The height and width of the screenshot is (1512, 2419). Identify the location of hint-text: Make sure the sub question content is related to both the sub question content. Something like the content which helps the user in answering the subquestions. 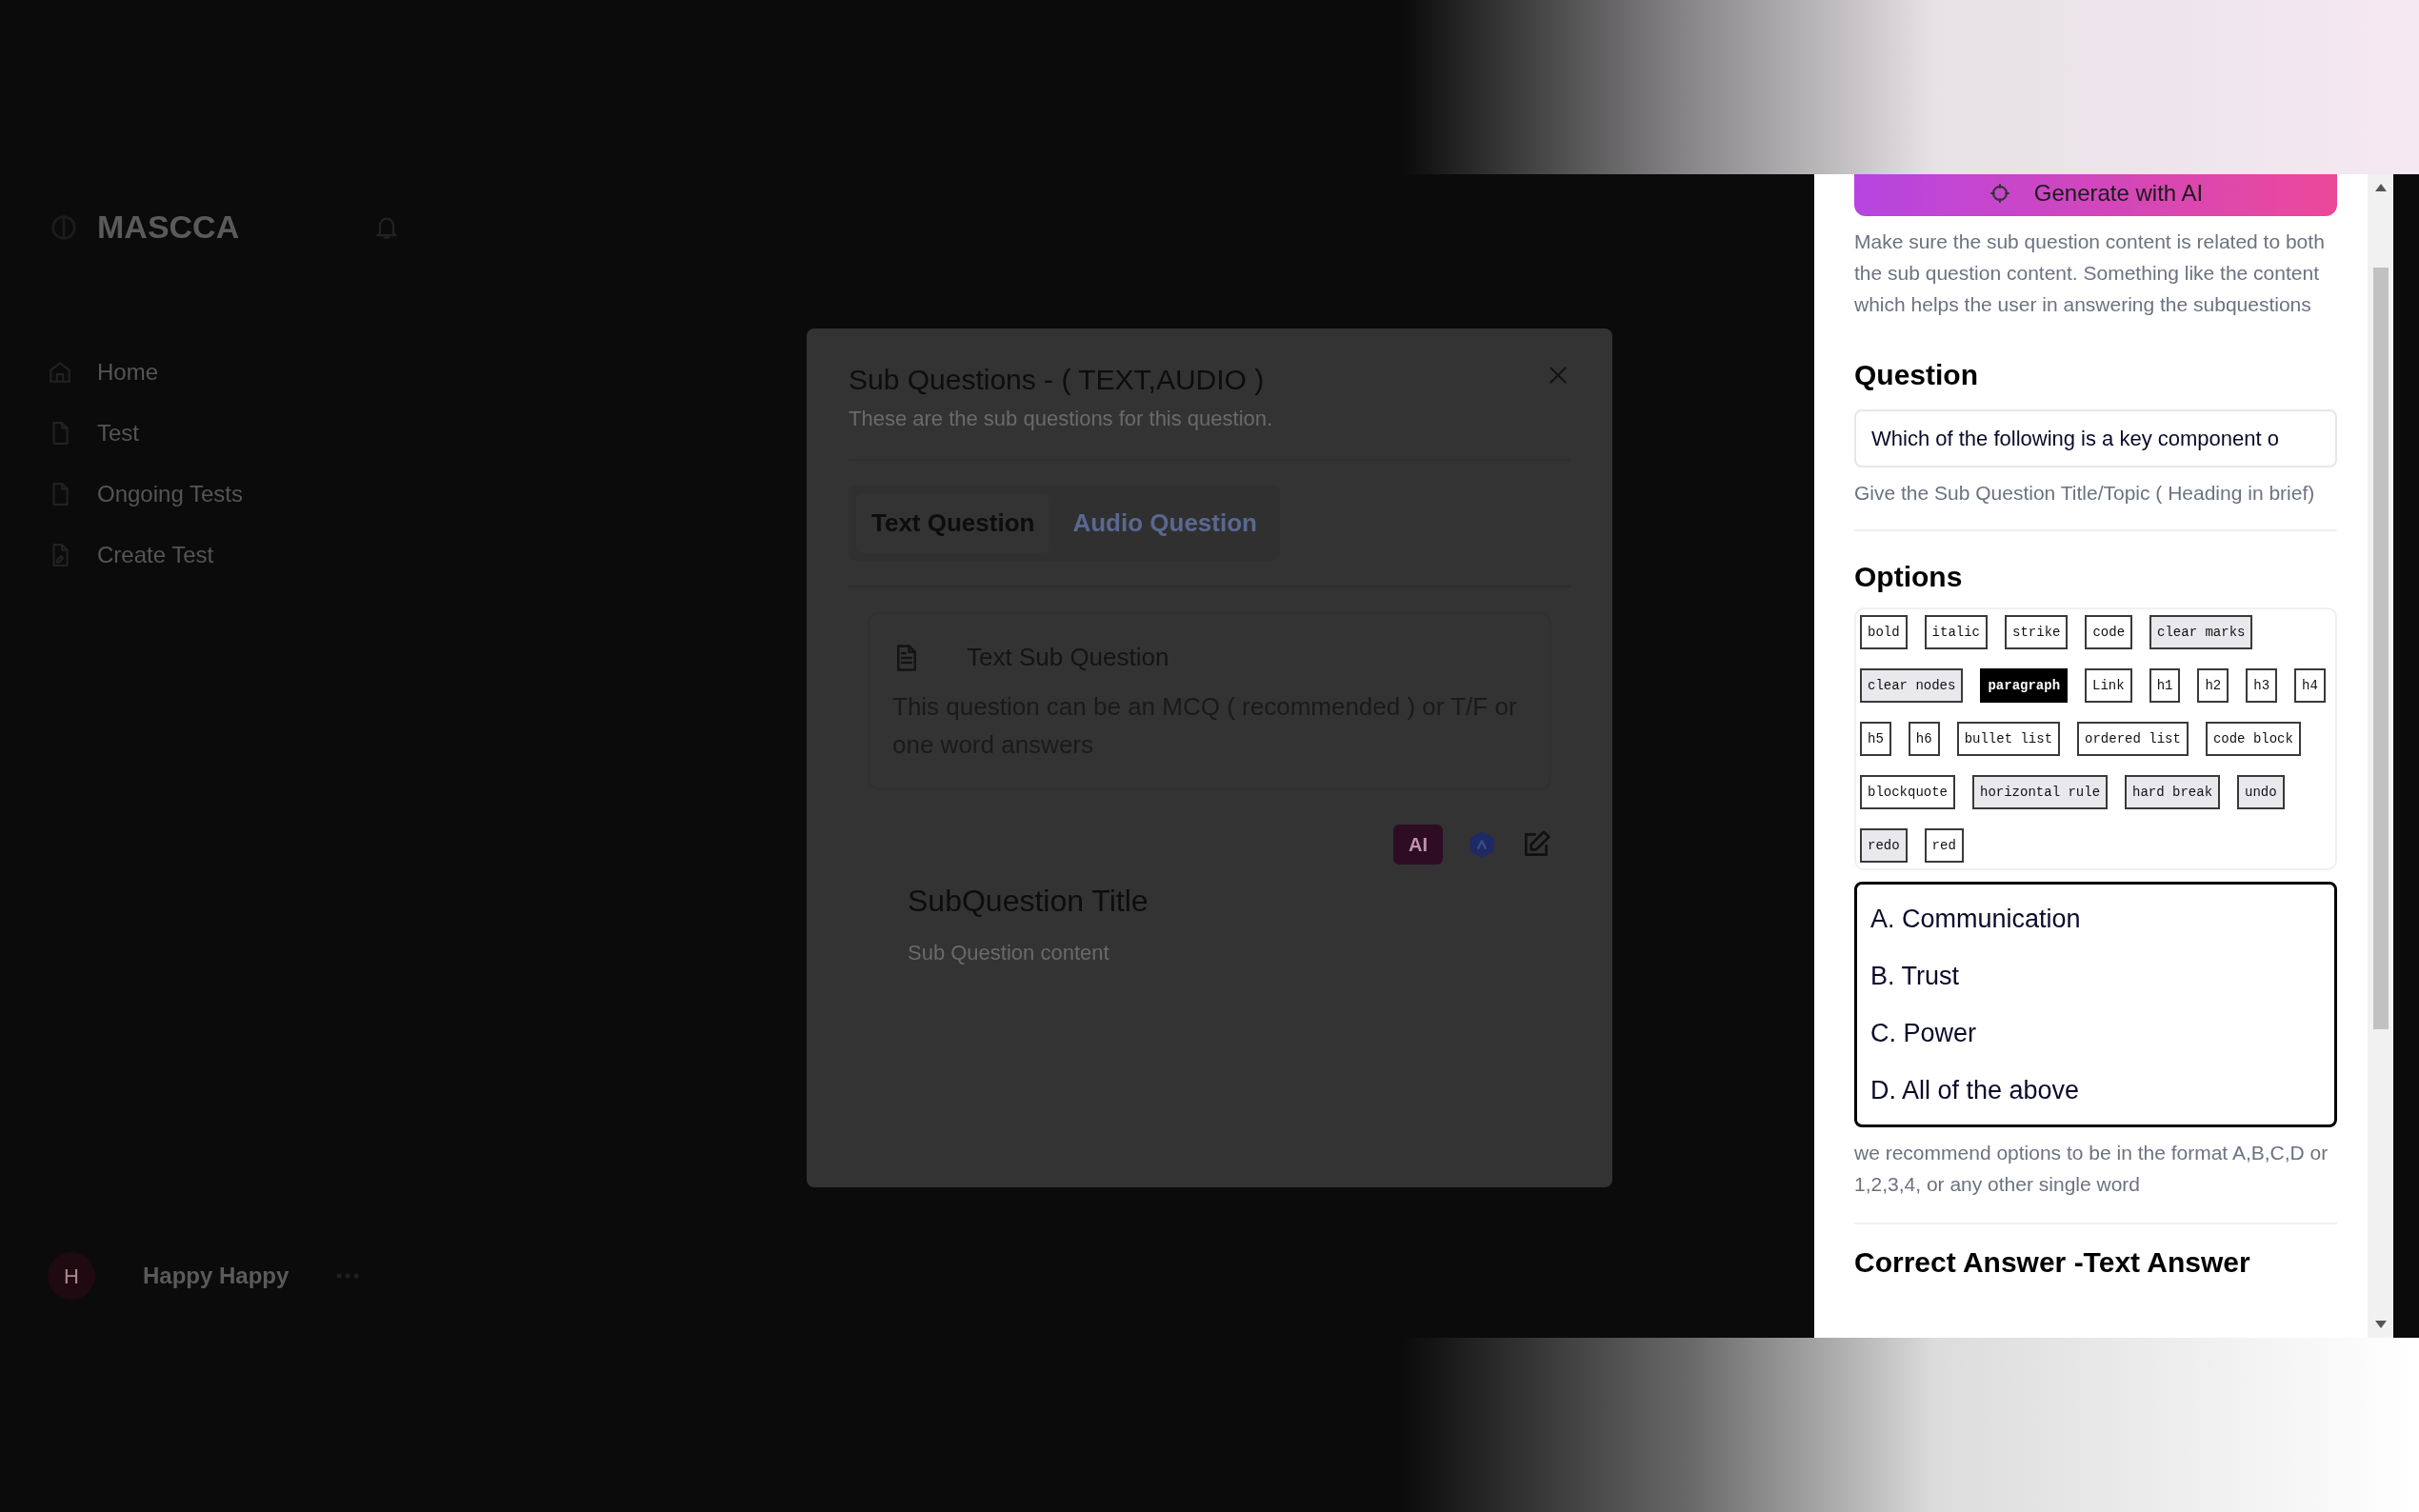
(2090, 273).